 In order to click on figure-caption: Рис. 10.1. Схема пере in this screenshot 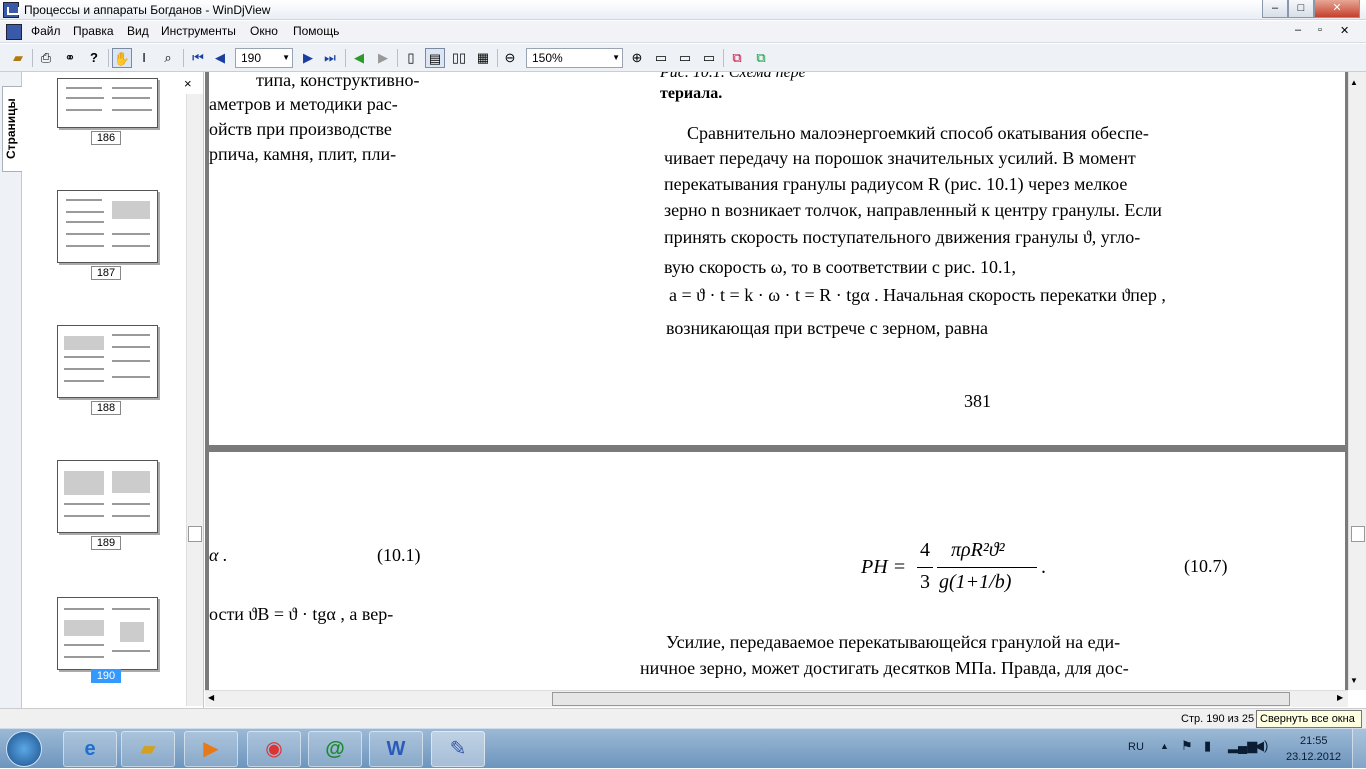, I will do `click(733, 76)`.